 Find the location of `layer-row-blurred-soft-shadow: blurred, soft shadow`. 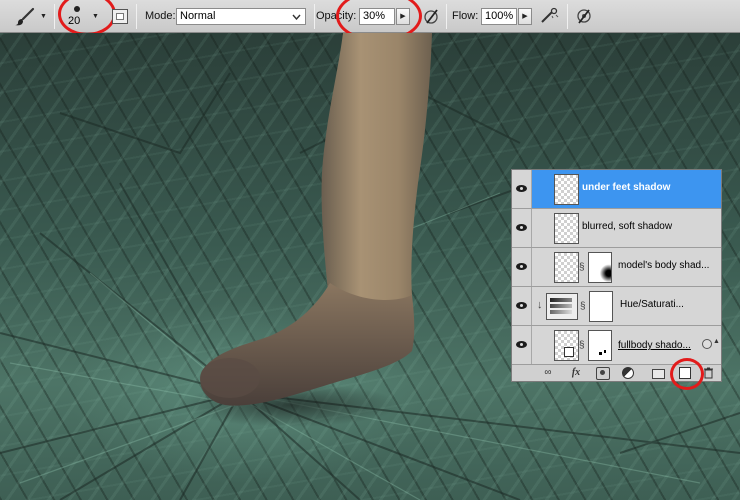

layer-row-blurred-soft-shadow: blurred, soft shadow is located at coordinates (616, 228).